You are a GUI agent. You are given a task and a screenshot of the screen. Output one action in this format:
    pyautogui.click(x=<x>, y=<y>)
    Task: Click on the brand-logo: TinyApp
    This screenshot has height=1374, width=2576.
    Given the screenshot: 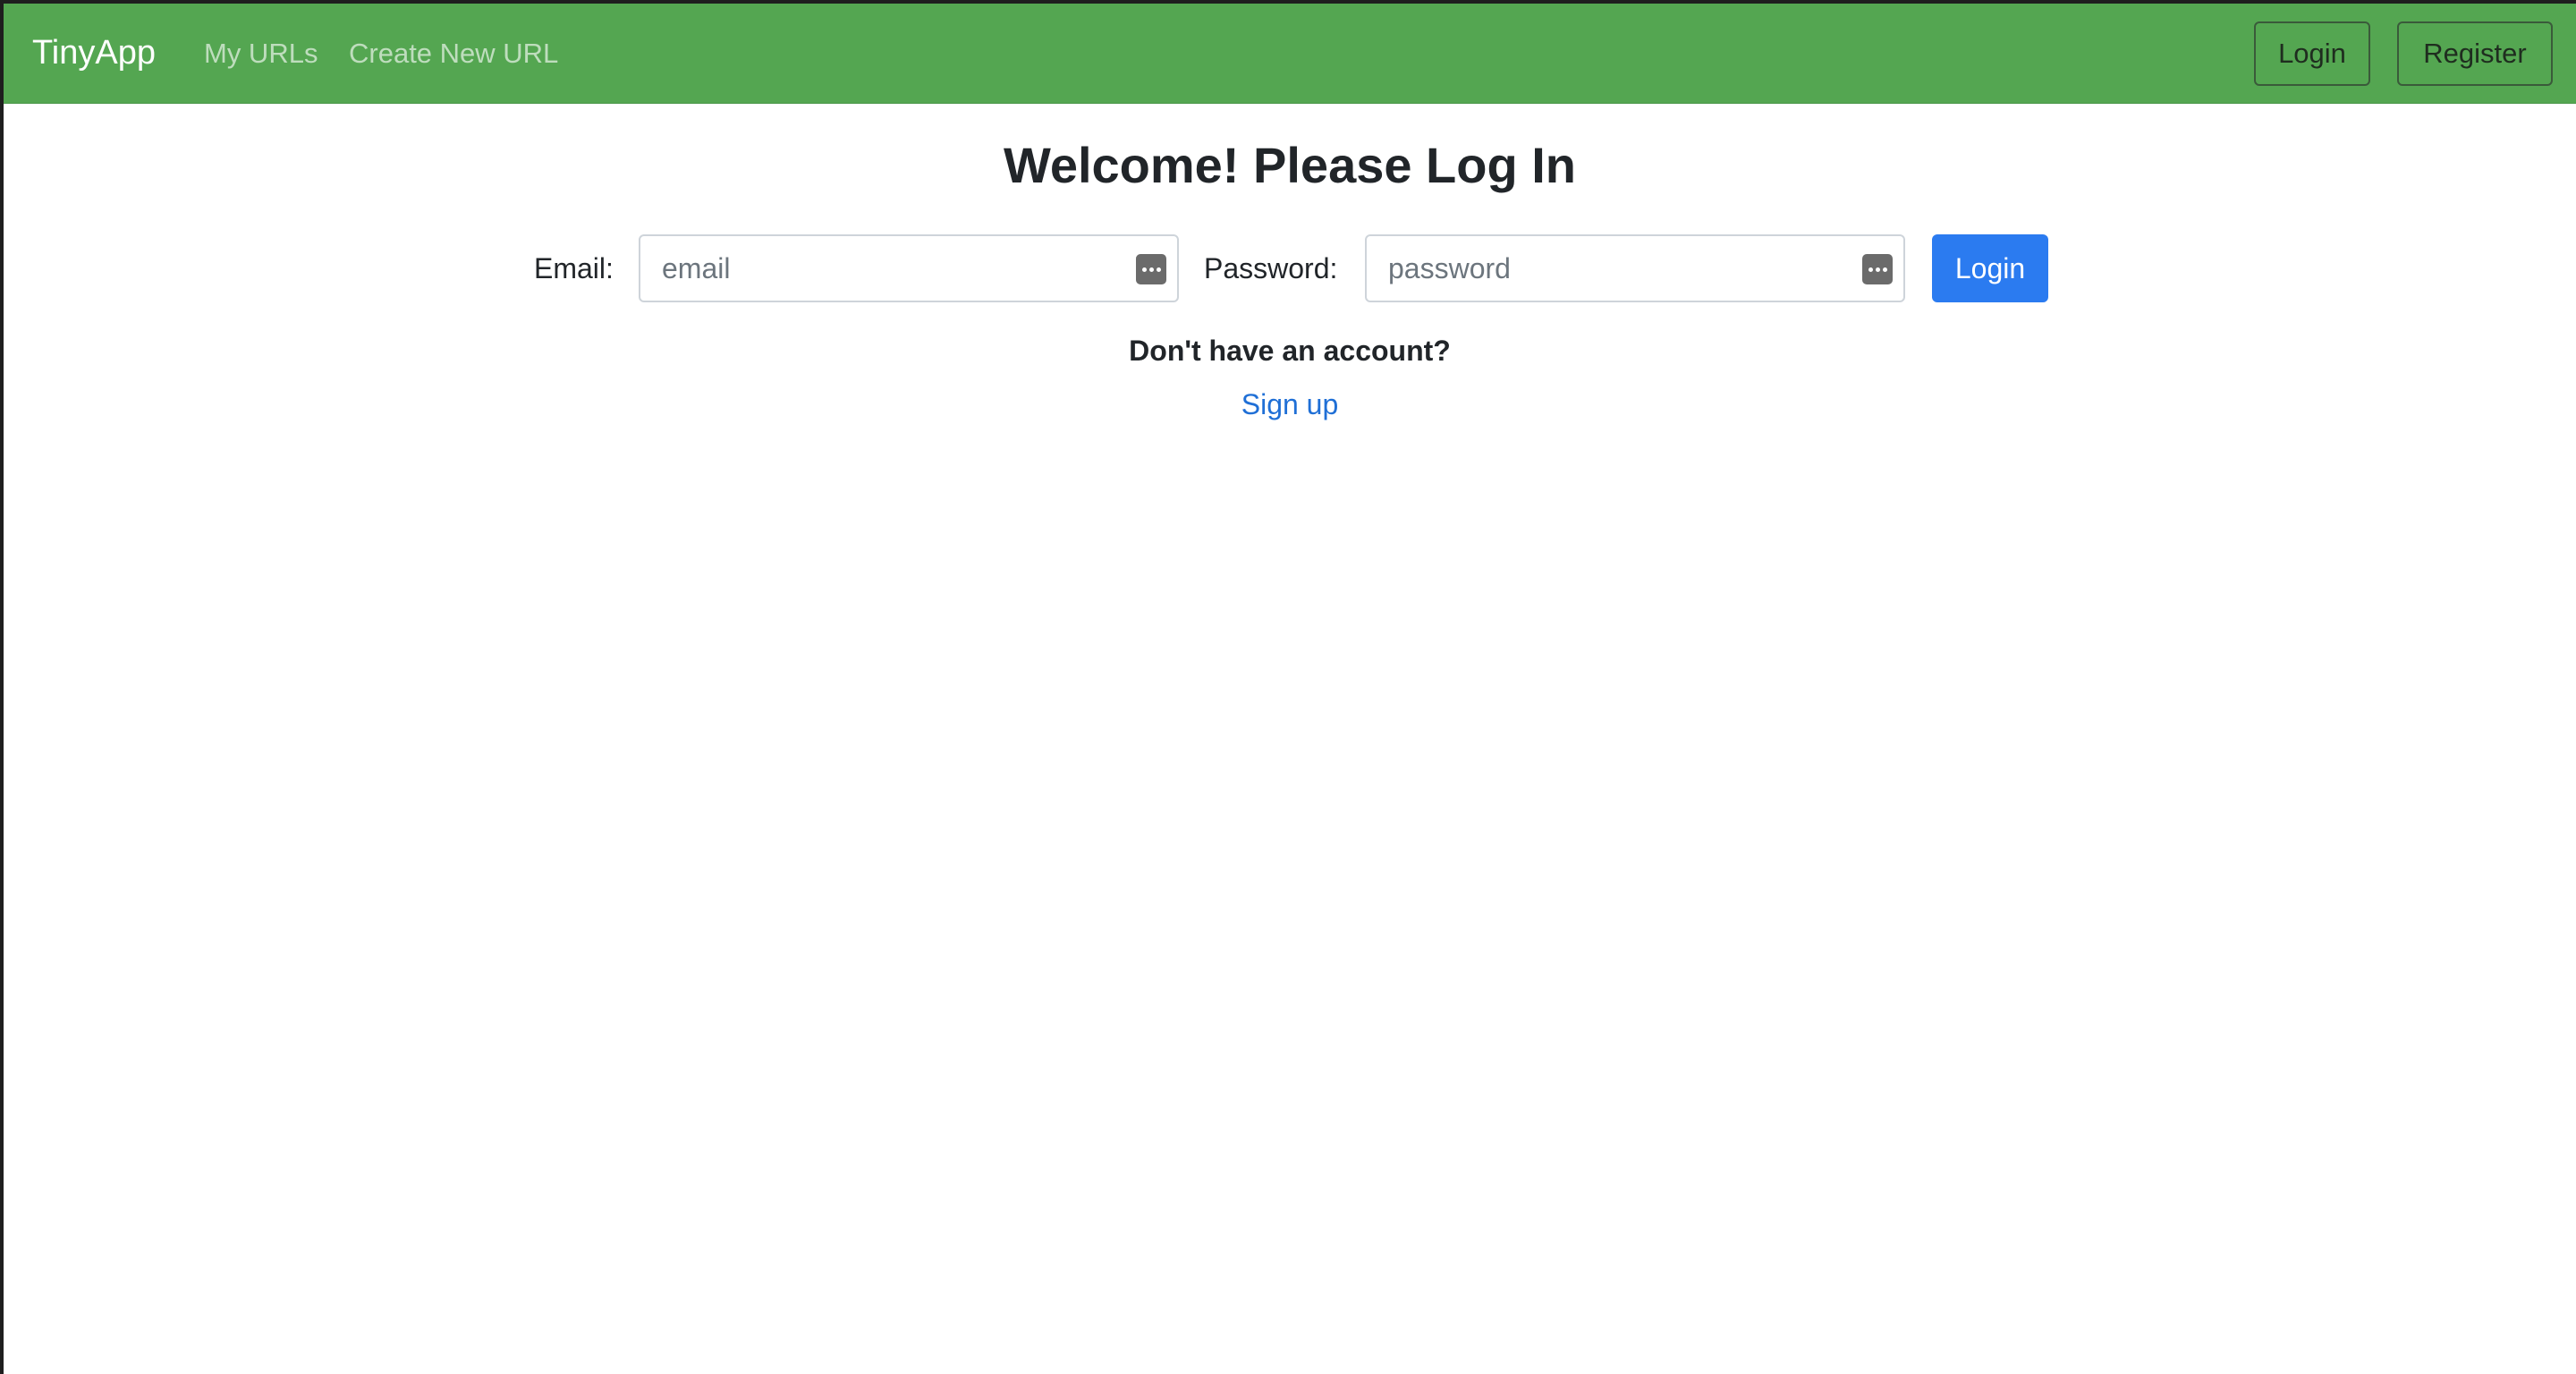 What is the action you would take?
    pyautogui.click(x=94, y=53)
    